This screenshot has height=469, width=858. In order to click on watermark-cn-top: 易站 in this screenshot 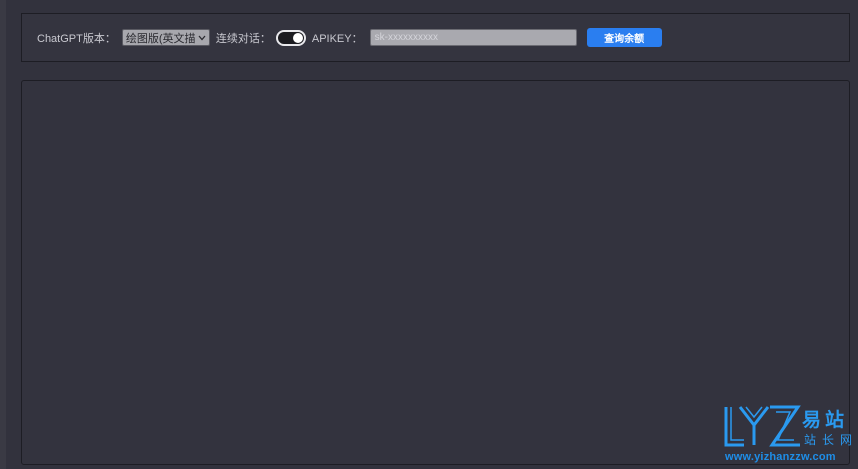, I will do `click(825, 420)`.